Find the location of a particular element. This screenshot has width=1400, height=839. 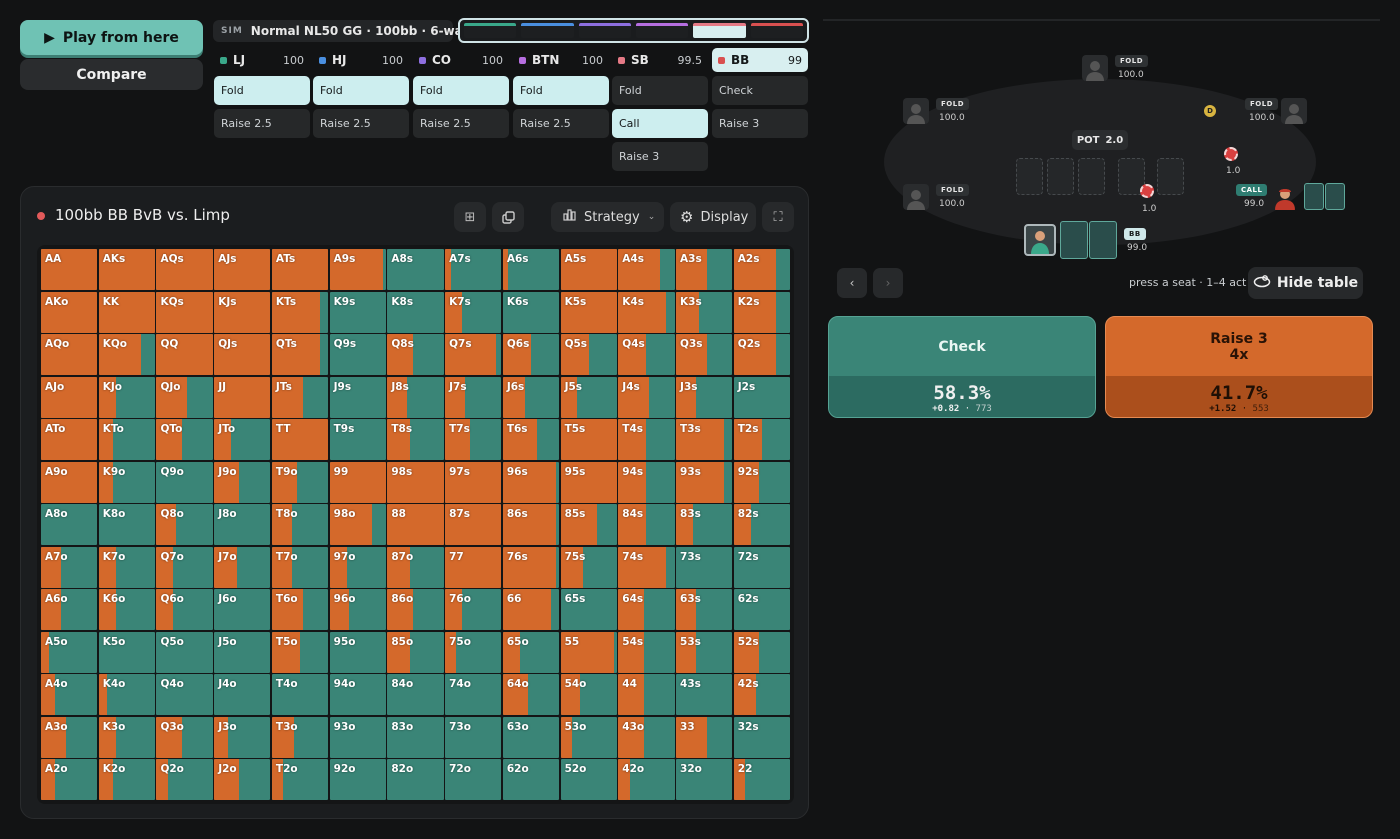

hand-cell: AQs is located at coordinates (184, 269).